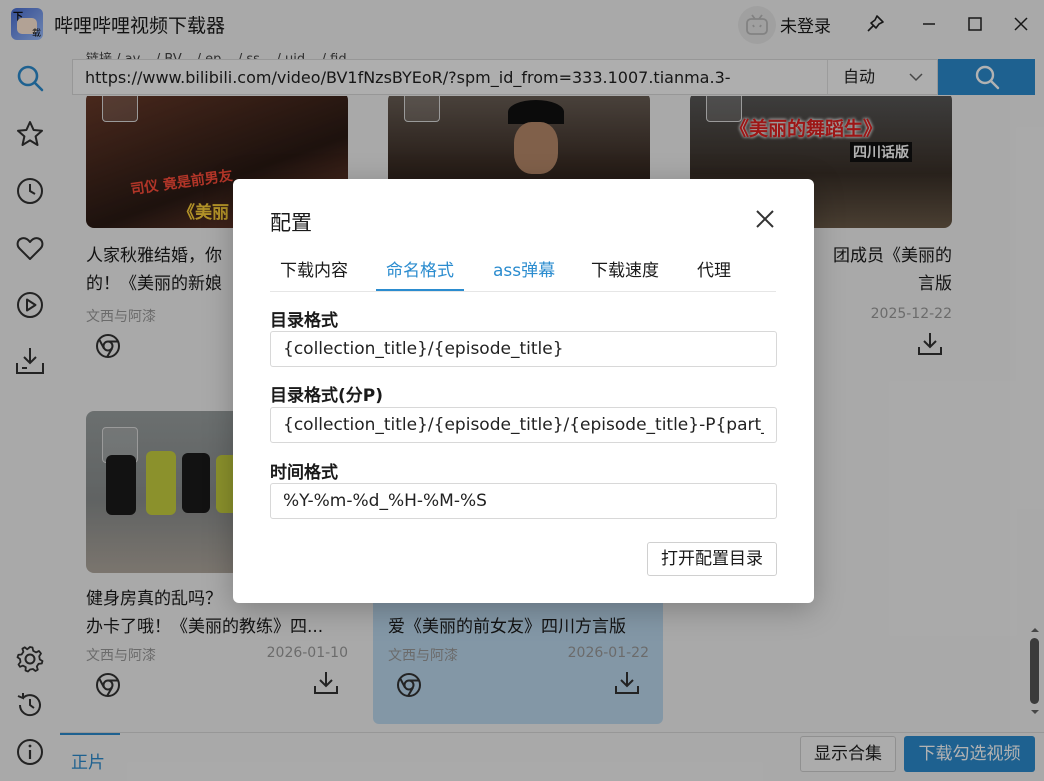 This screenshot has height=781, width=1044. I want to click on tab-naming-format: 命名格式, so click(420, 274).